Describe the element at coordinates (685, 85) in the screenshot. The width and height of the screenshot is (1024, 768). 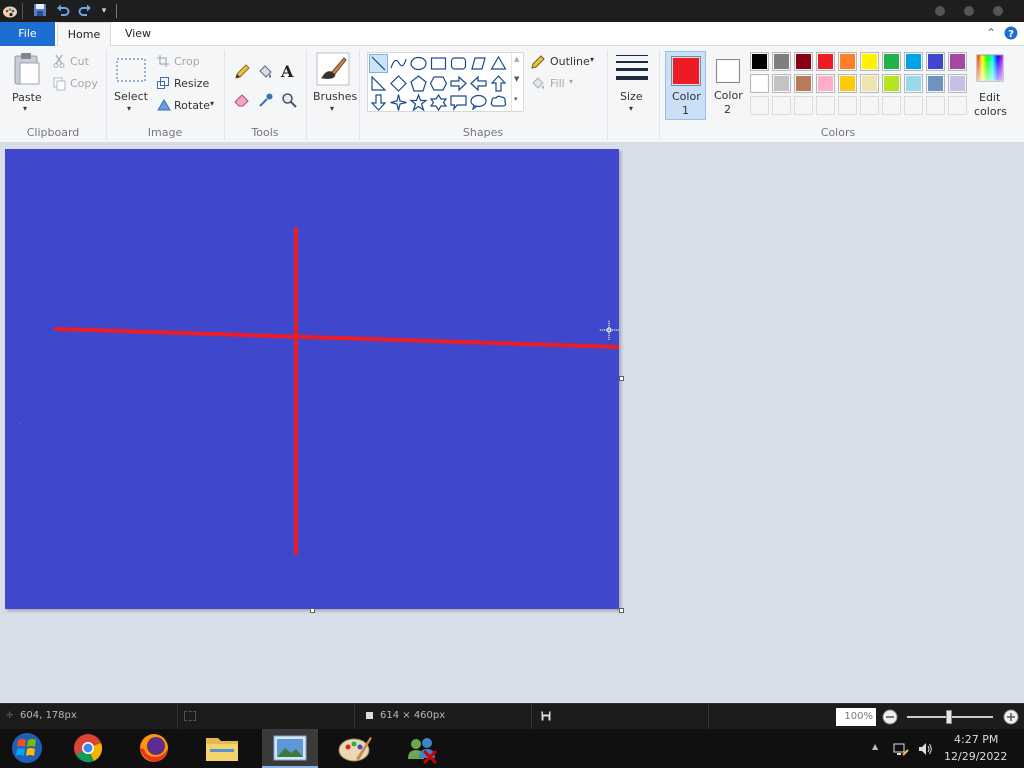
I see `color1-selector: Color 1` at that location.